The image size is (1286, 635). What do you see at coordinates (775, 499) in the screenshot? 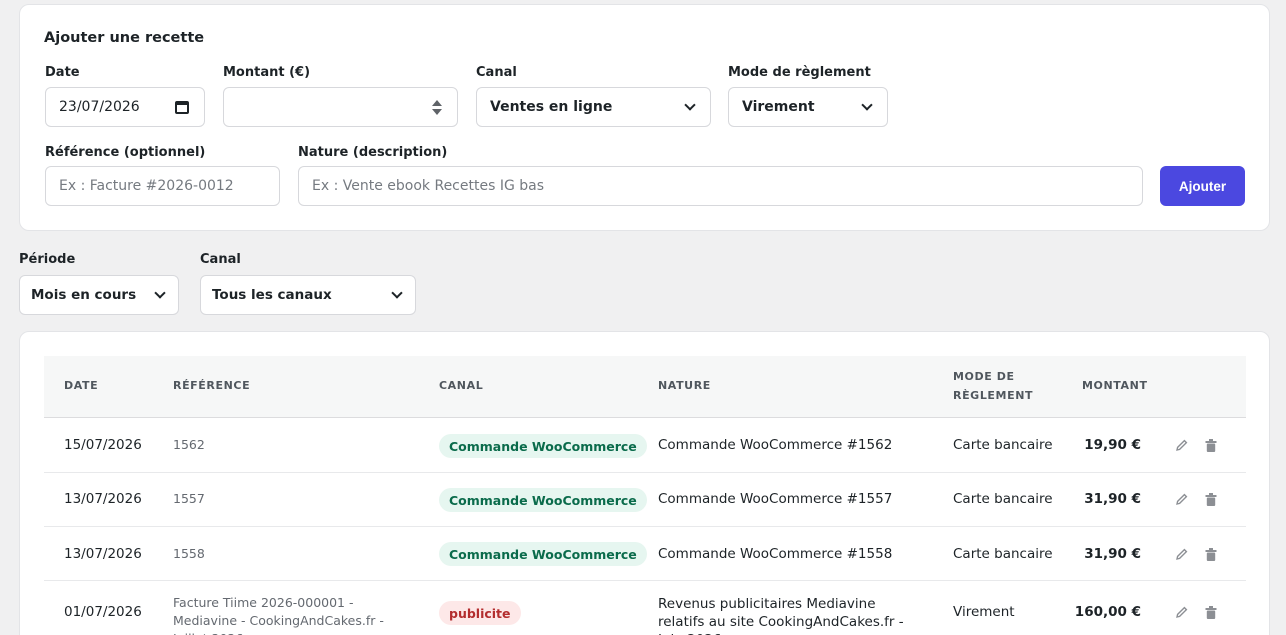
I see `row-nature: Commande WooCommerce #1557` at bounding box center [775, 499].